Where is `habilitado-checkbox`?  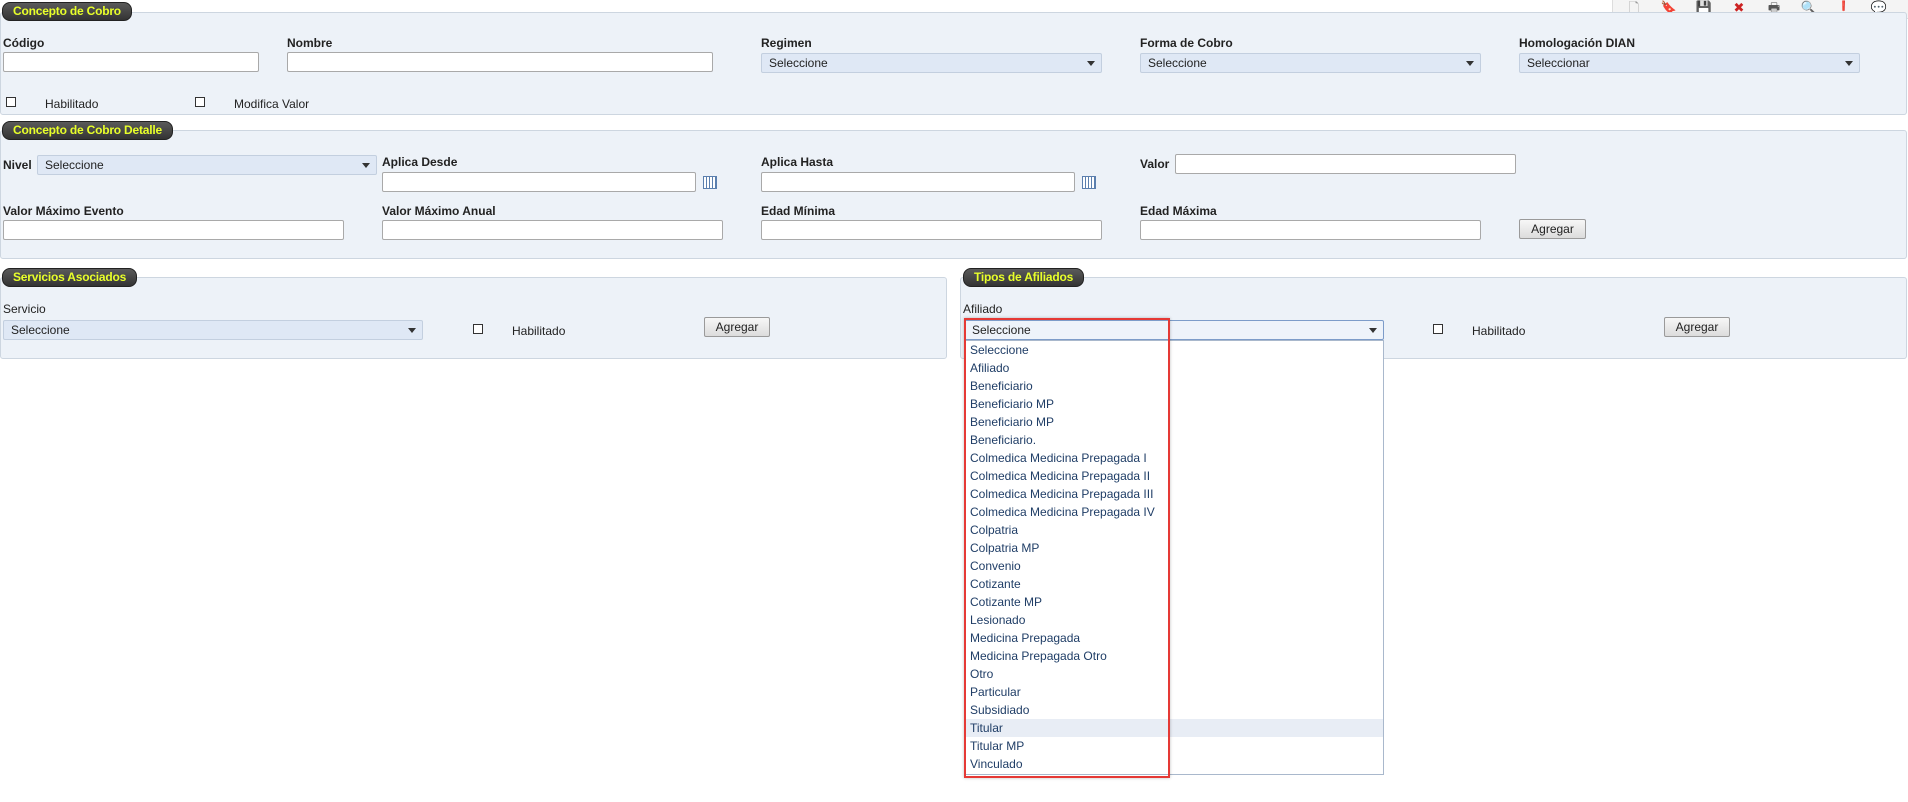
habilitado-checkbox is located at coordinates (11, 102).